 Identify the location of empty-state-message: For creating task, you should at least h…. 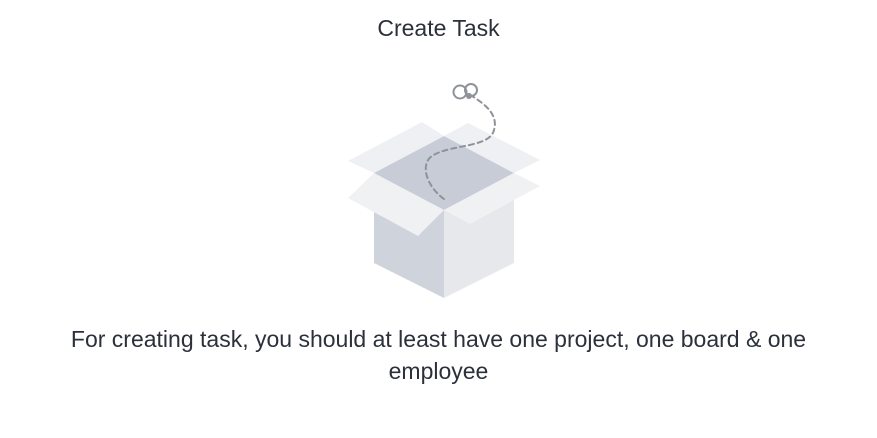
(438, 355).